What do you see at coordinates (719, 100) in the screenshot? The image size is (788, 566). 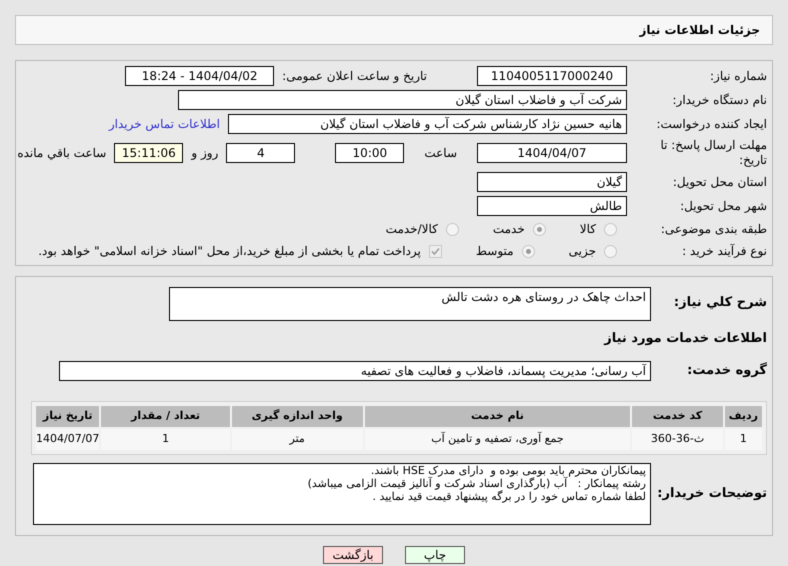 I see `field-label: نام دستگاه خریدار:` at bounding box center [719, 100].